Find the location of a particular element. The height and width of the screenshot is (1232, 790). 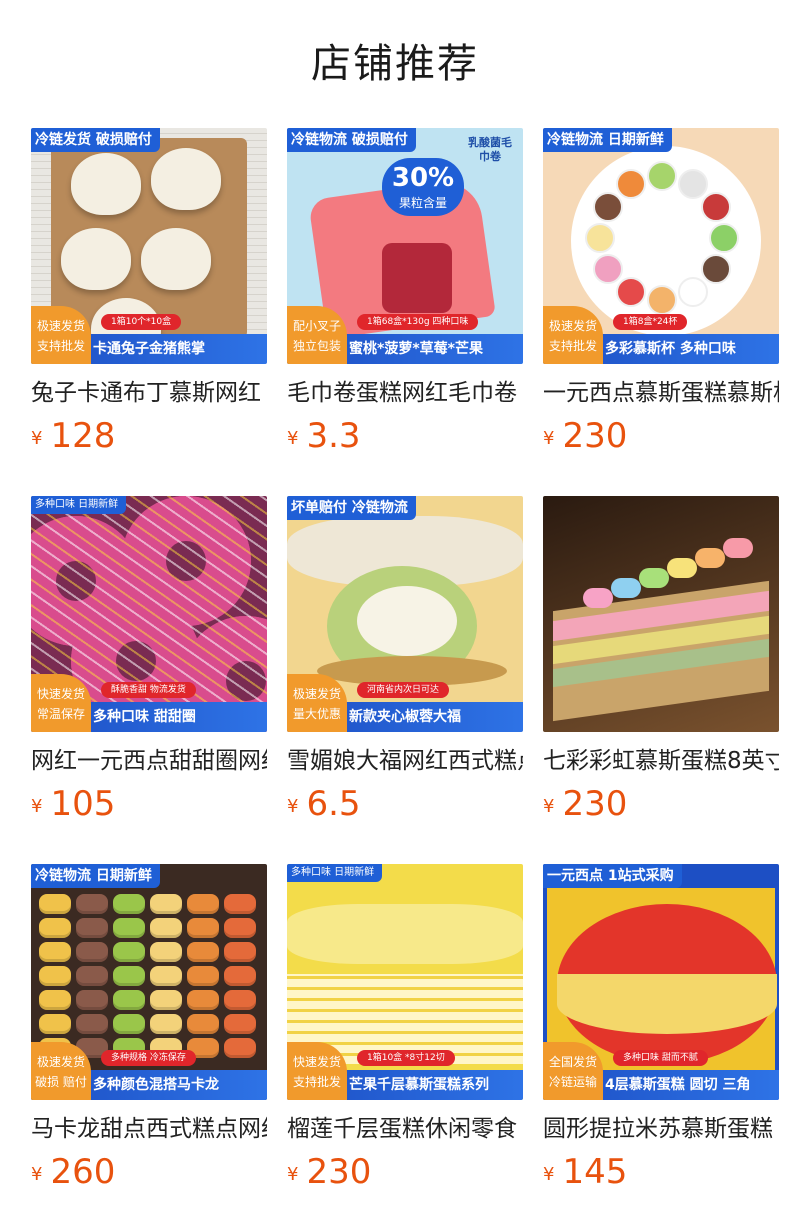

product-price: ¥128 is located at coordinates (73, 436).